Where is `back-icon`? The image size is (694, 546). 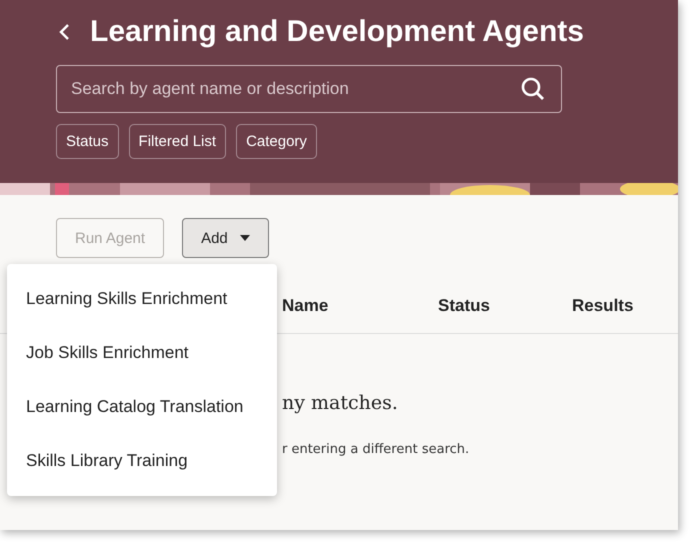 back-icon is located at coordinates (64, 32).